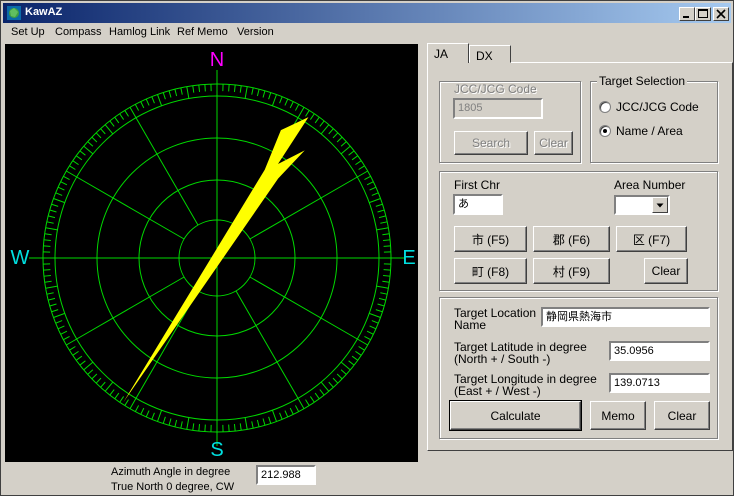 The height and width of the screenshot is (496, 734). What do you see at coordinates (28, 32) in the screenshot?
I see `menu-set-up: Set Up` at bounding box center [28, 32].